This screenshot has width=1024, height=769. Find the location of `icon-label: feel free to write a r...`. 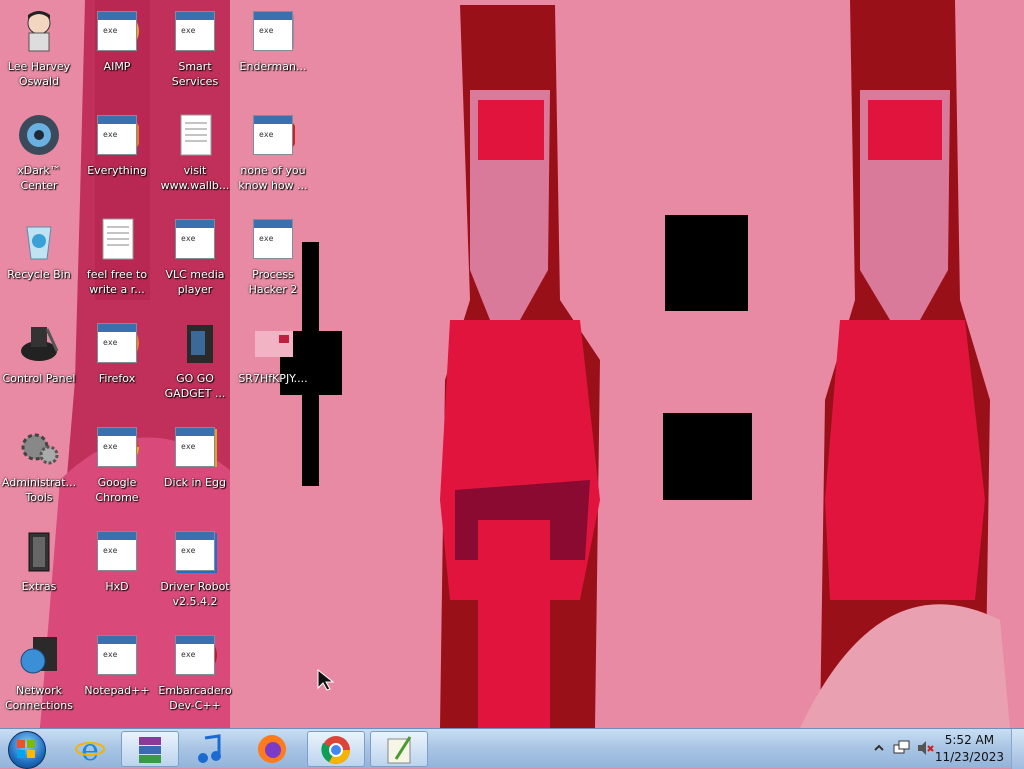

icon-label: feel free to write a r... is located at coordinates (117, 282).